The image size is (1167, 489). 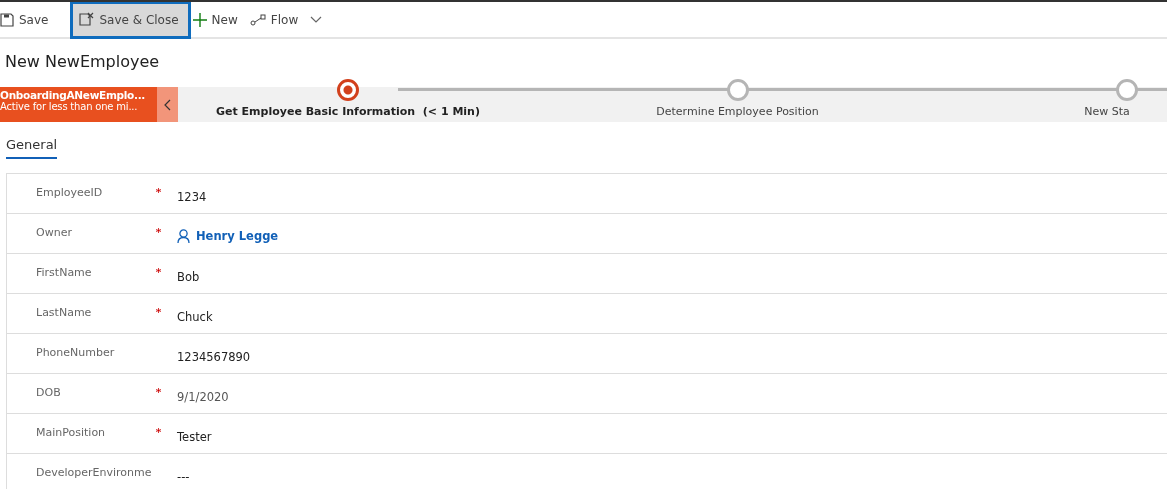 I want to click on toolbar-button: Flow, so click(x=279, y=19).